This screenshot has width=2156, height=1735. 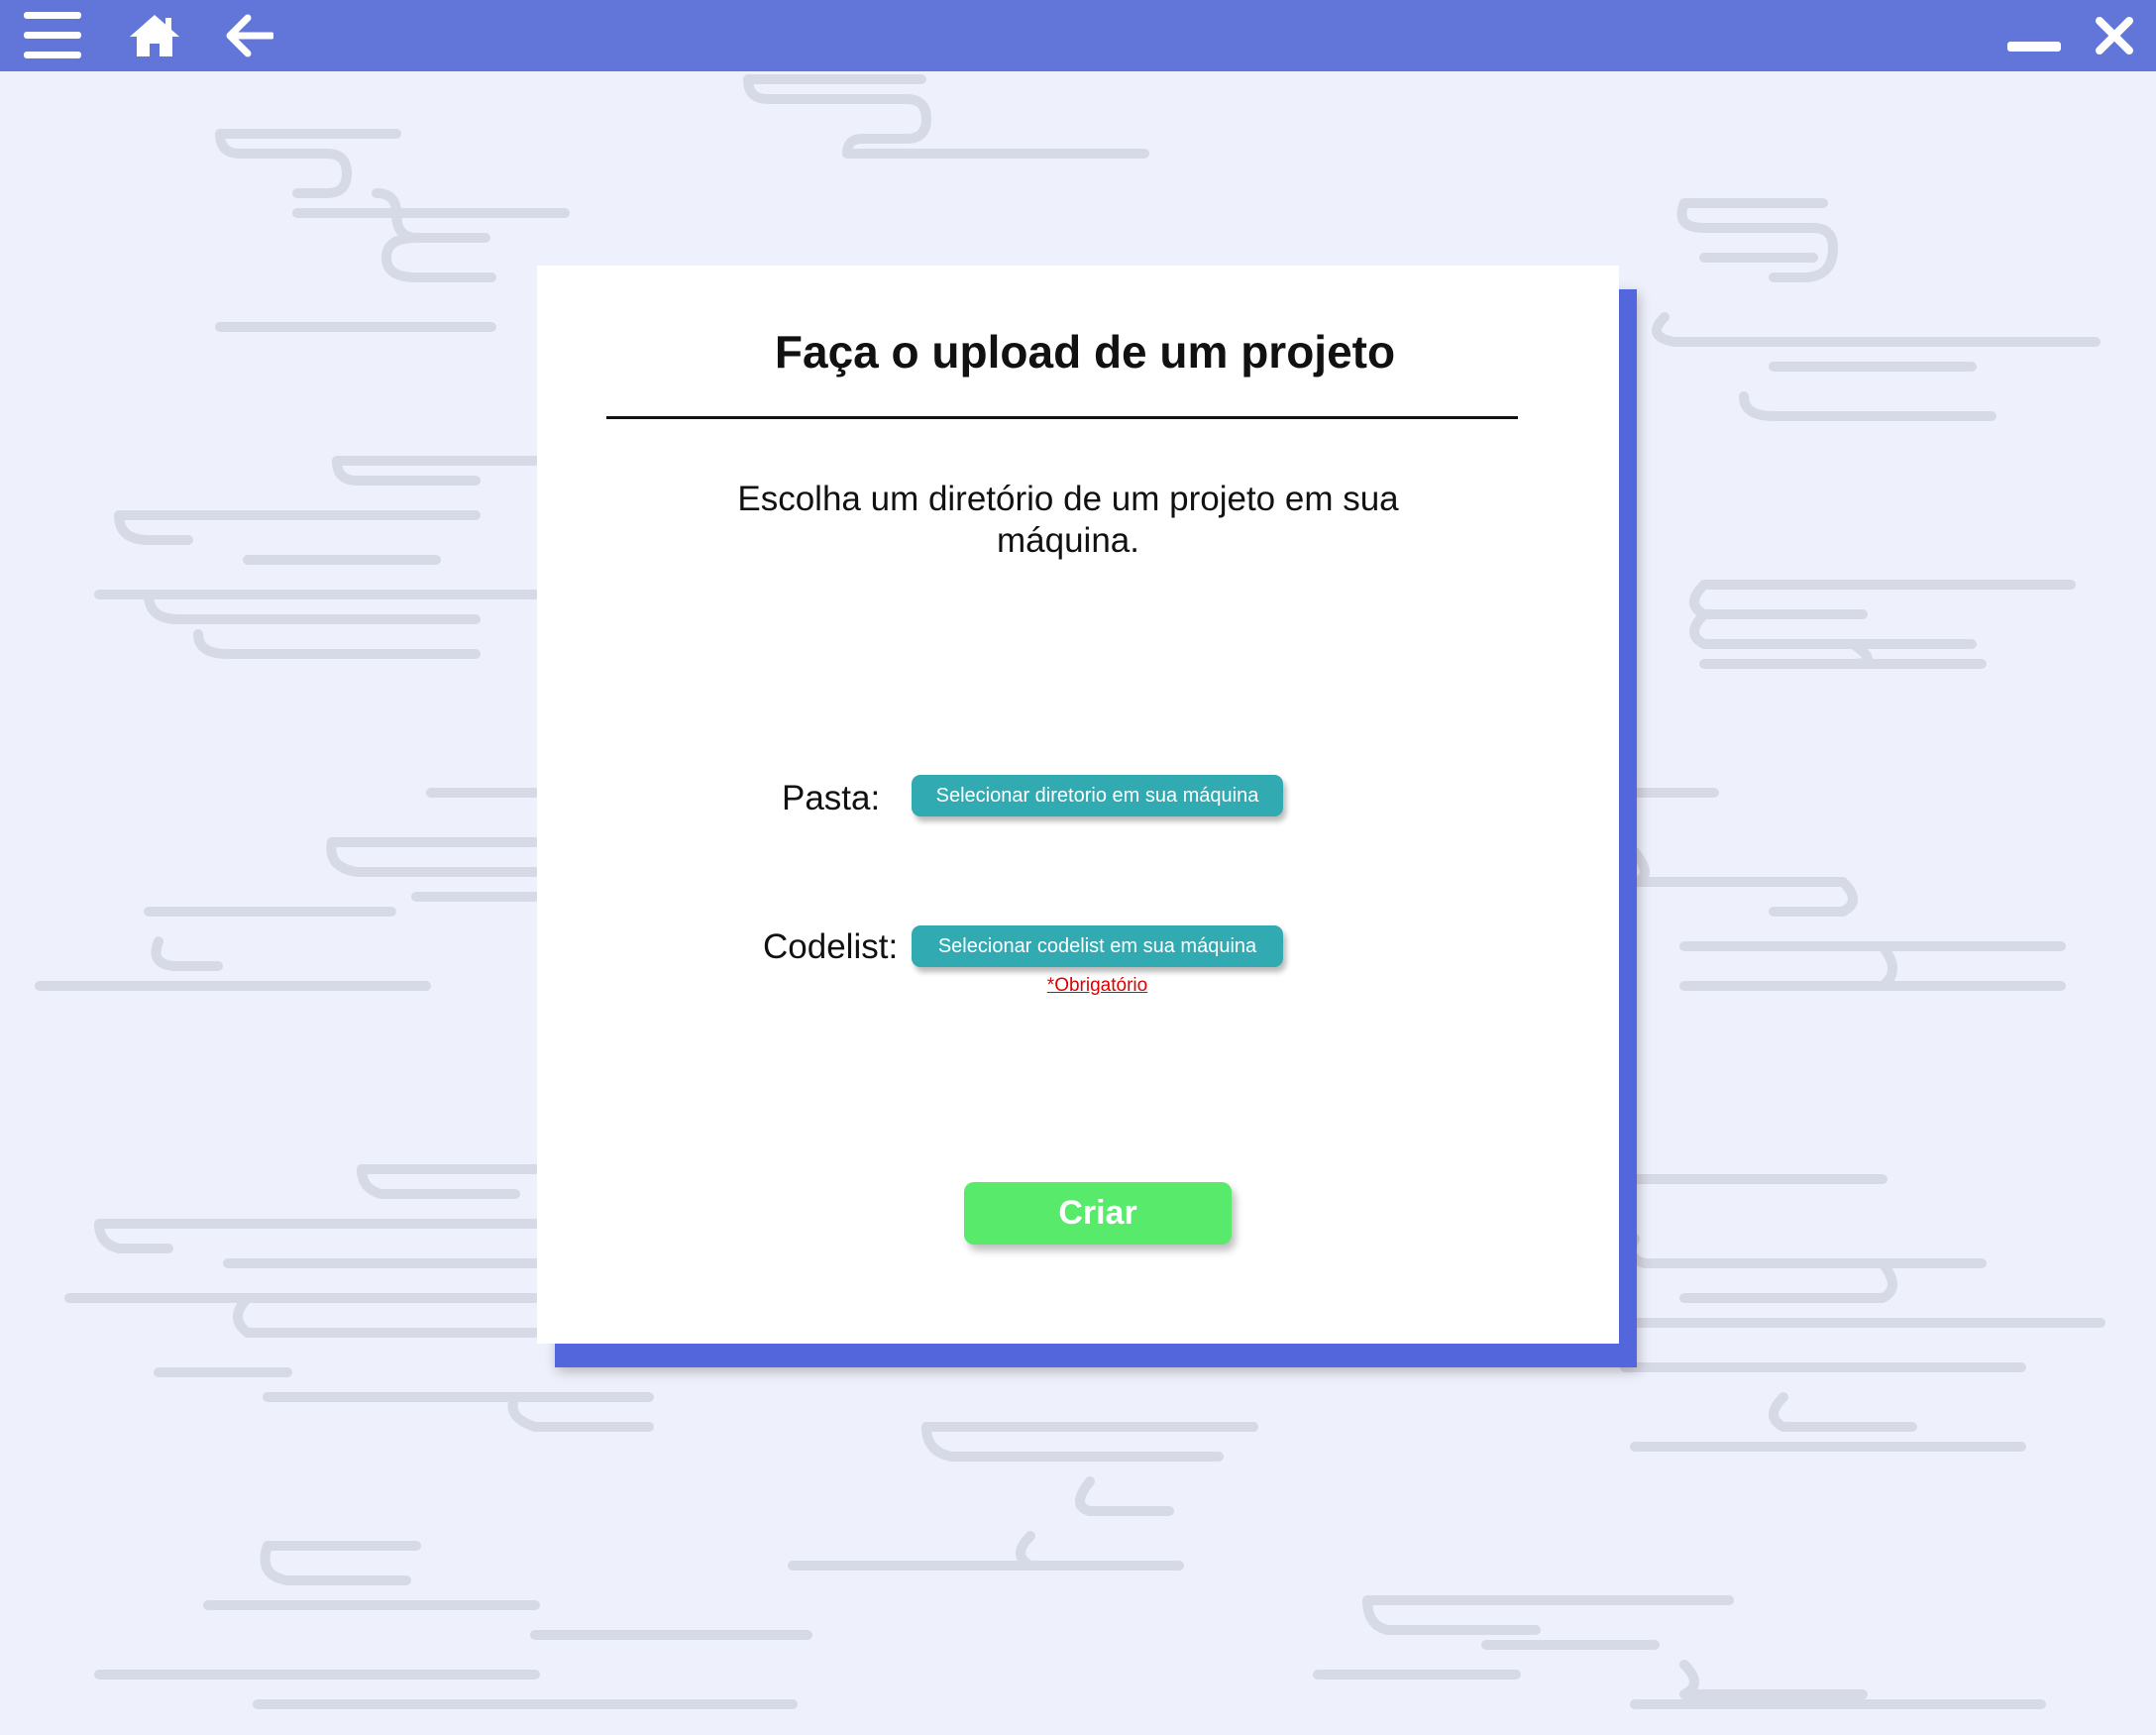 I want to click on select-directory-button: Selecionar diretorio em sua máquina, so click(x=1098, y=795).